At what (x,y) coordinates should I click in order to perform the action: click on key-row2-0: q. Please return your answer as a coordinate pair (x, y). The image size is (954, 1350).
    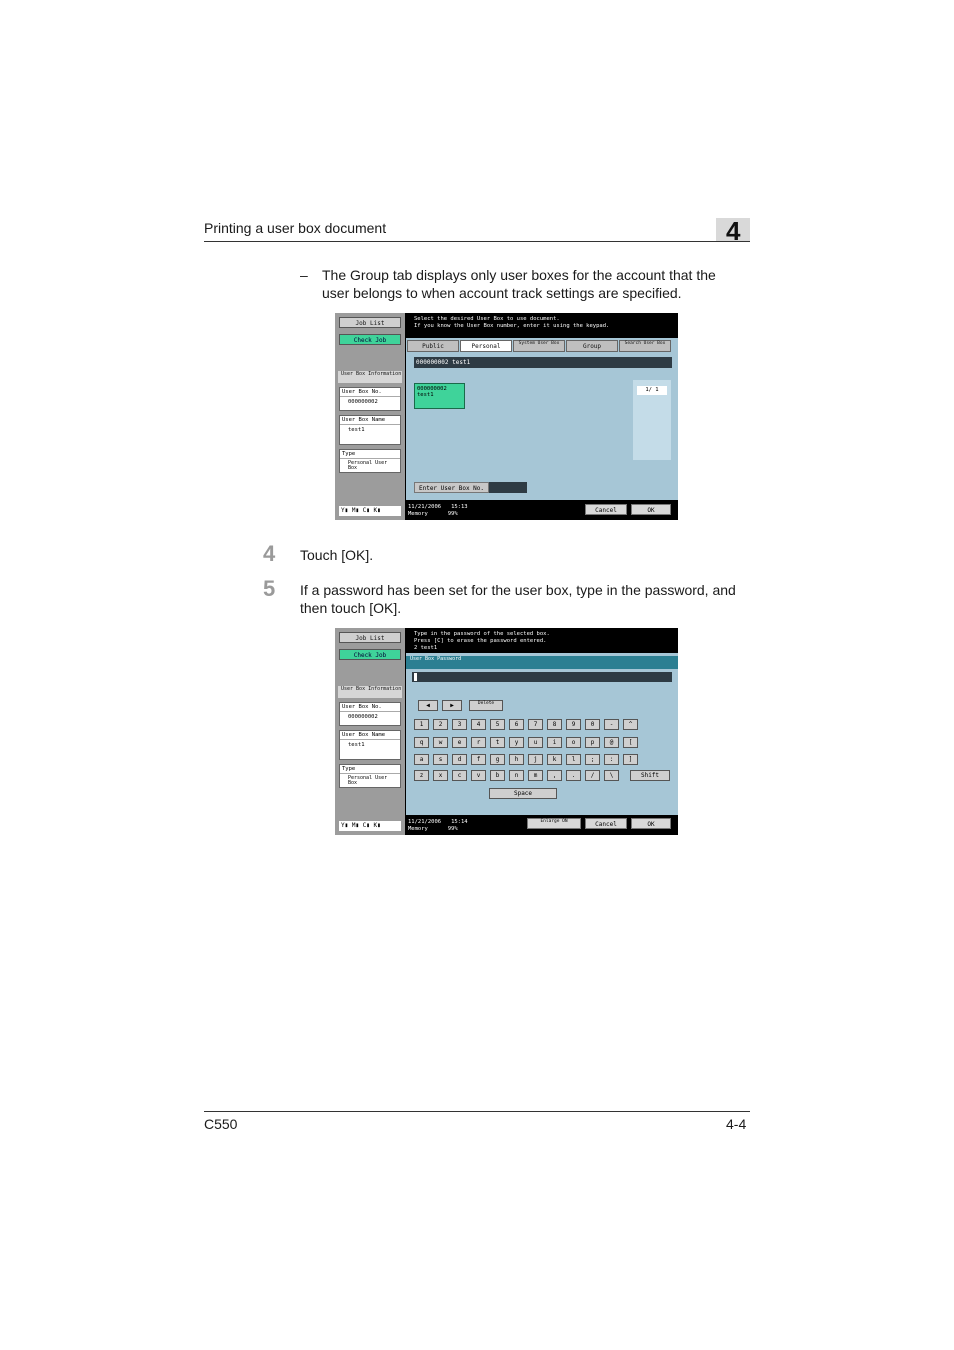
    Looking at the image, I should click on (421, 742).